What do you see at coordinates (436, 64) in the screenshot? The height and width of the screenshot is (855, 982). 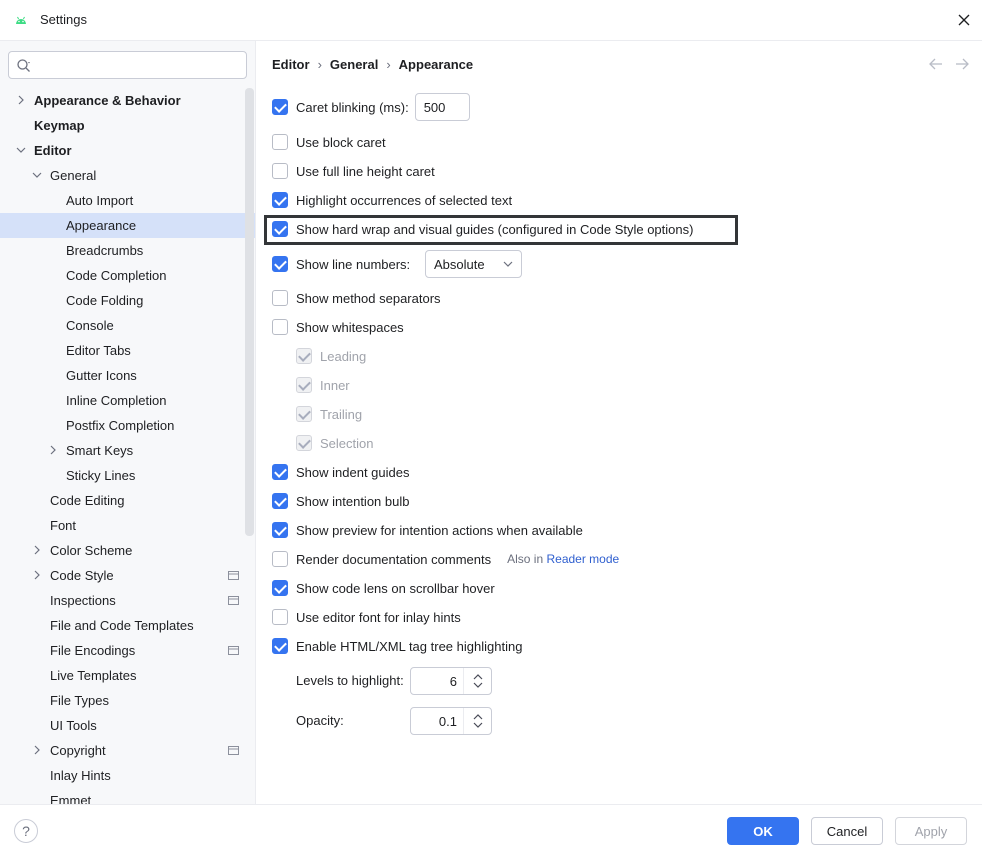 I see `breadcrumb-appearance: Appearance` at bounding box center [436, 64].